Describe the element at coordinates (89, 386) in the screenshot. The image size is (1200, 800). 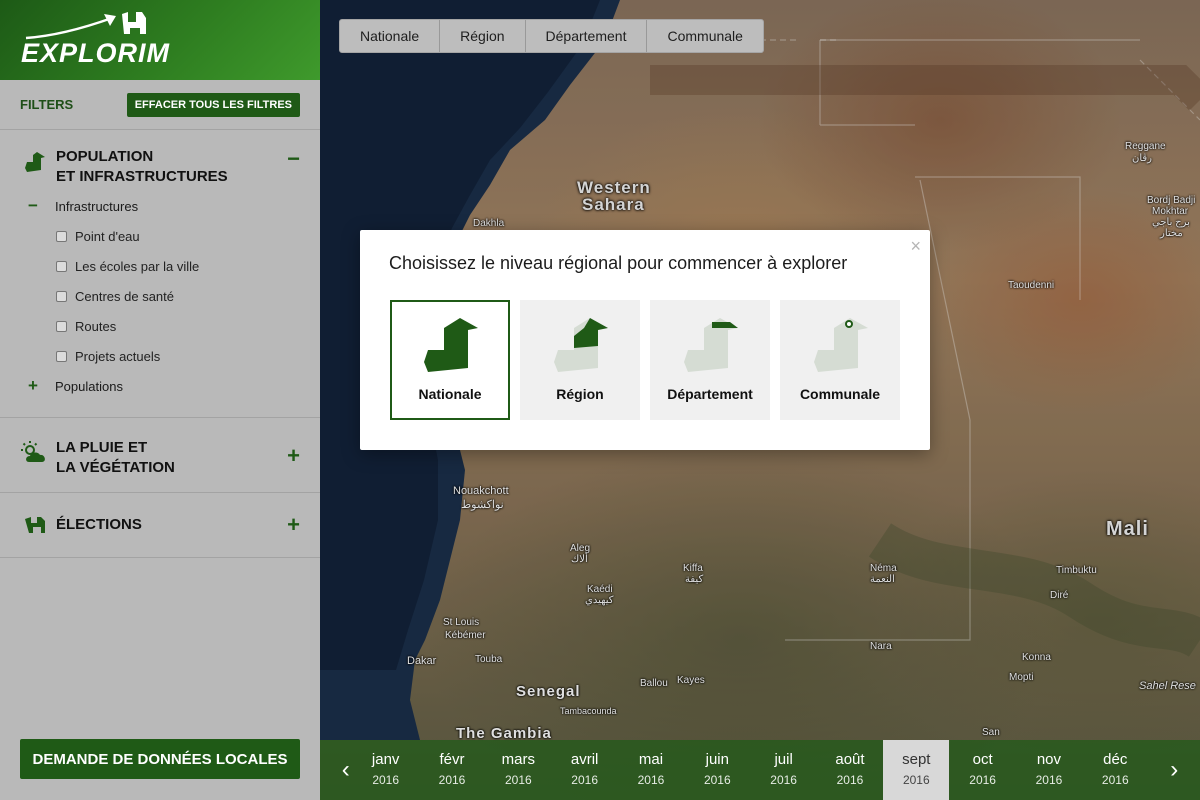
I see `populations-label: Populations` at that location.